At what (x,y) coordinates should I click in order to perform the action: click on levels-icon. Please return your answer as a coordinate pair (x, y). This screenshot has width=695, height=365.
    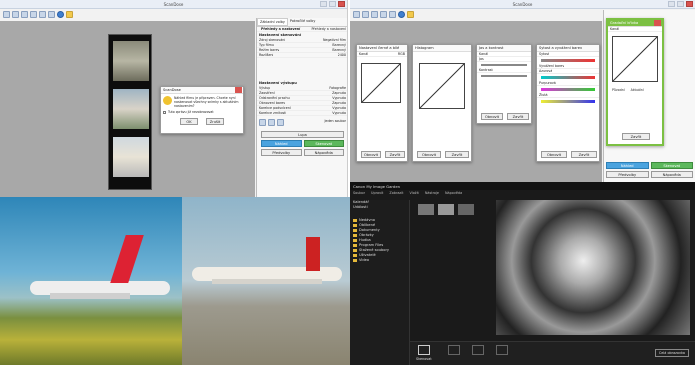
    Looking at the image, I should click on (271, 122).